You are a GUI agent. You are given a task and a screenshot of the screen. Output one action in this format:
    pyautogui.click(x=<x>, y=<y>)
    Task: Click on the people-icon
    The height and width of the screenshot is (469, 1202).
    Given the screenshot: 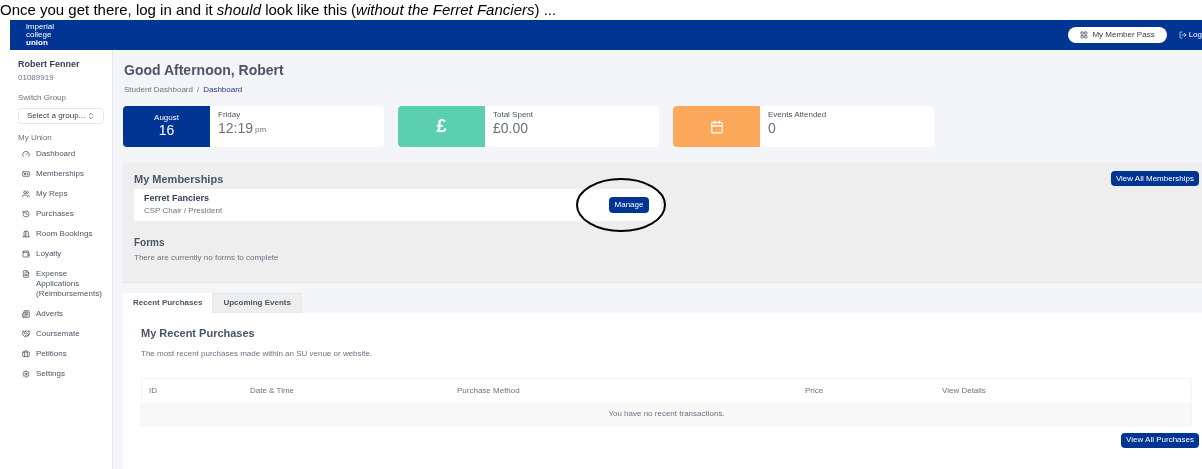 What is the action you would take?
    pyautogui.click(x=26, y=193)
    